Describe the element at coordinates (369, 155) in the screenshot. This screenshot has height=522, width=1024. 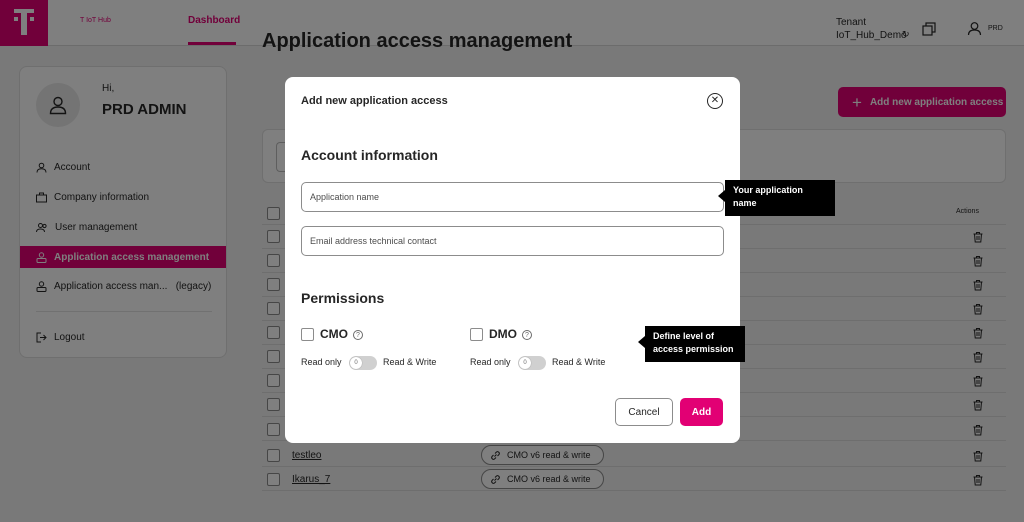
I see `section-title-account: Account information` at that location.